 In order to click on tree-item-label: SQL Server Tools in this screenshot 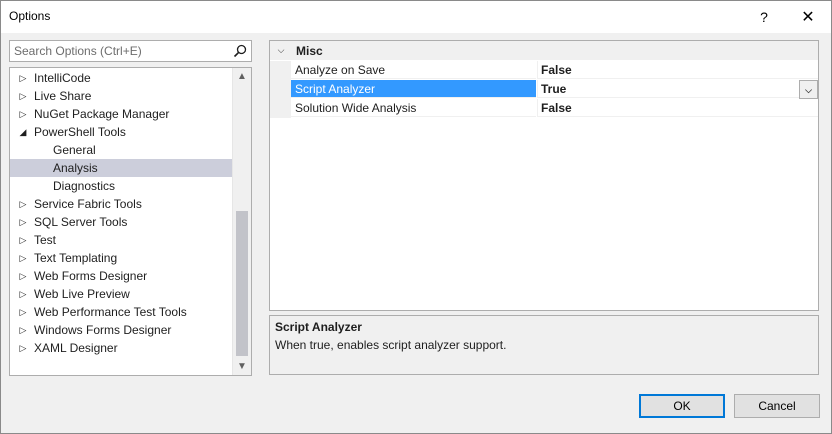, I will do `click(81, 222)`.